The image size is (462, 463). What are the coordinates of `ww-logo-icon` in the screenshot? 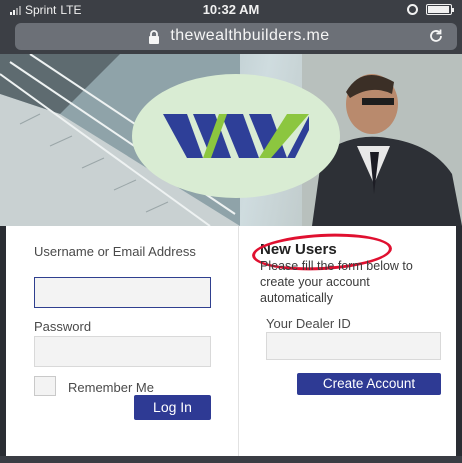 It's located at (236, 136).